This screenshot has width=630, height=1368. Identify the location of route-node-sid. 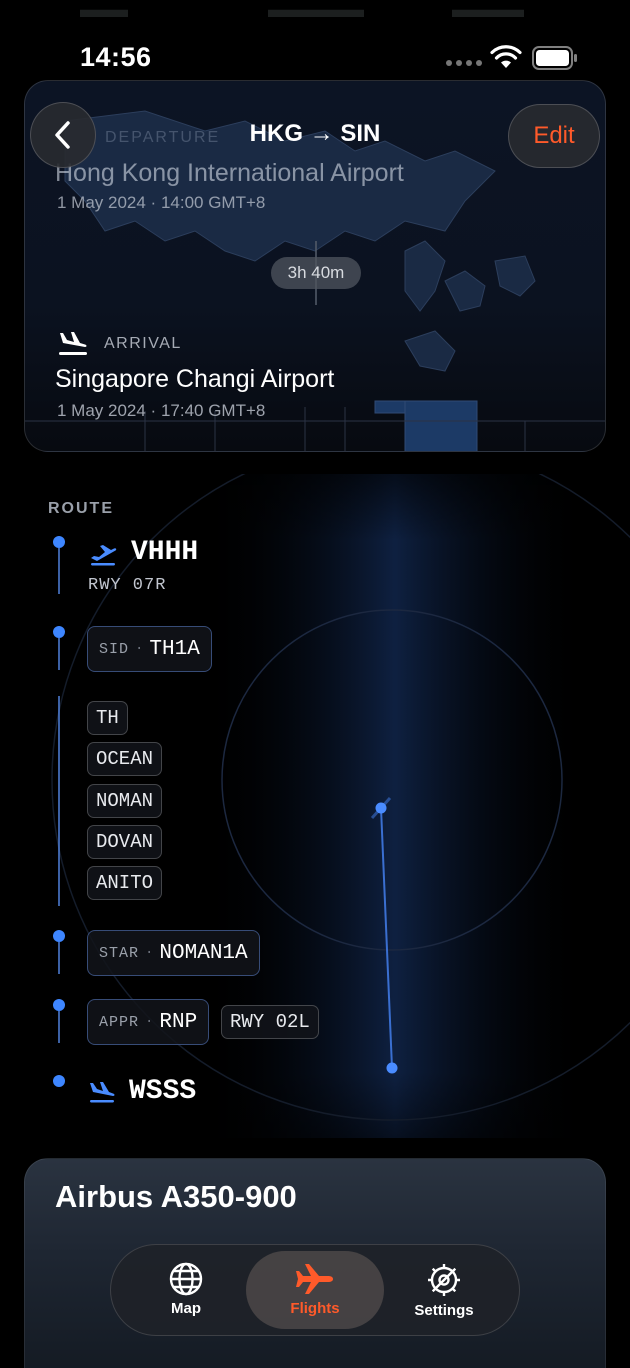
(59, 632).